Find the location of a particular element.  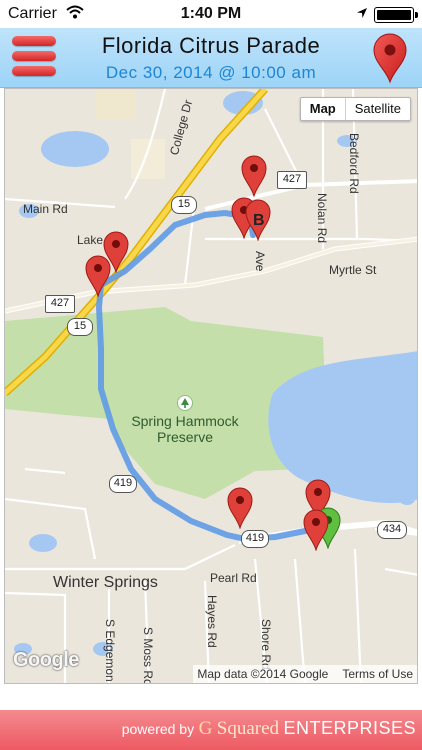

street-label-ave: Ave is located at coordinates (260, 261).